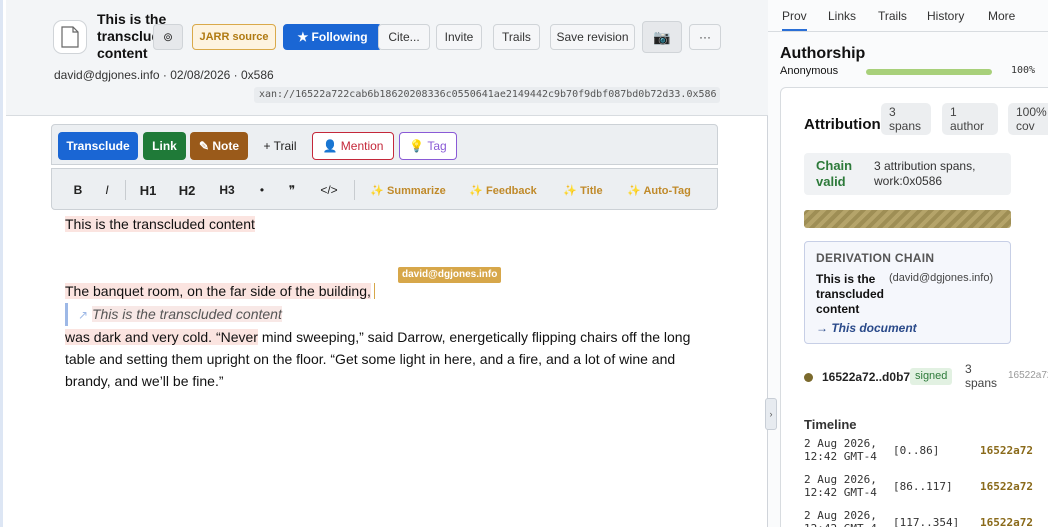  Describe the element at coordinates (98, 146) in the screenshot. I see `transclude-button: Transclude` at that location.